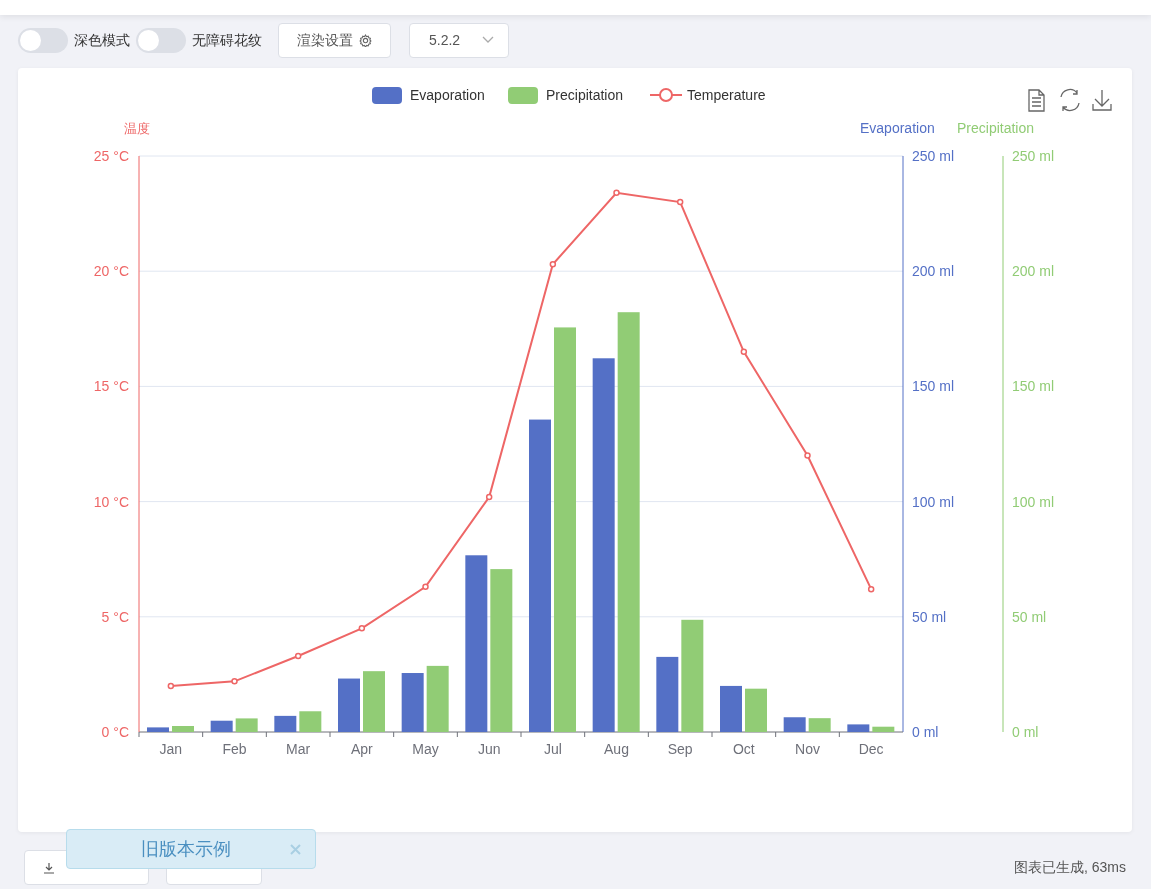 This screenshot has height=889, width=1151. I want to click on axis-tick-label: Feb, so click(234, 749).